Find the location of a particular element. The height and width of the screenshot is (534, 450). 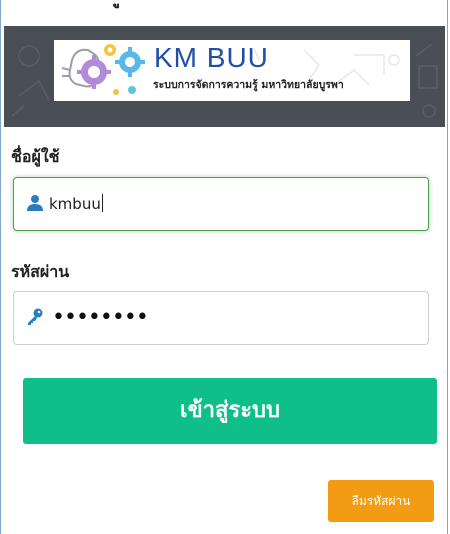

username-input: kmbuu is located at coordinates (199, 204).